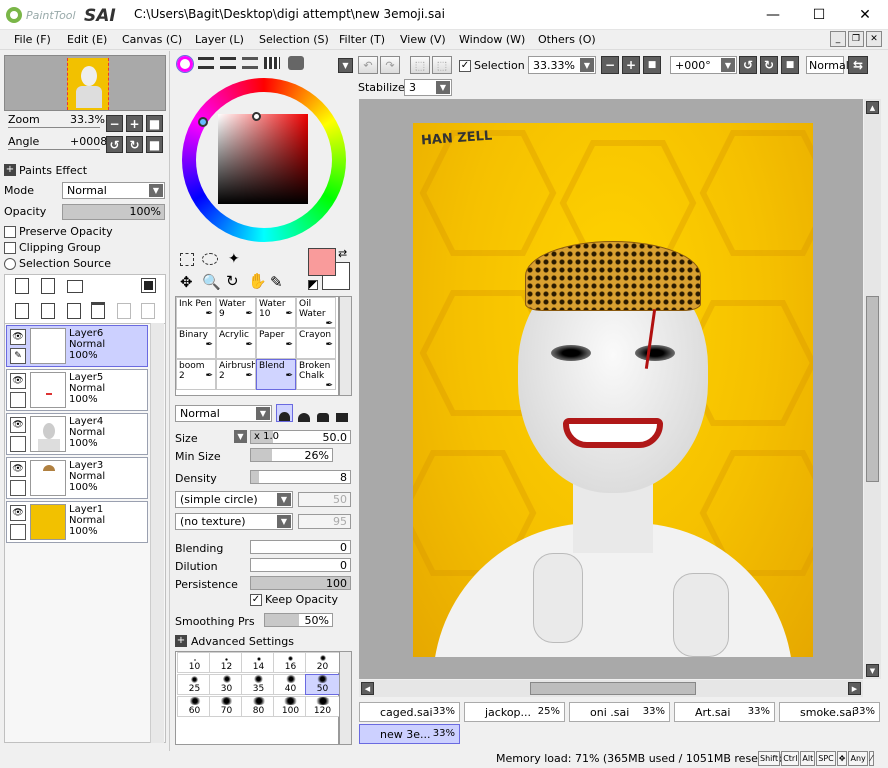  What do you see at coordinates (48, 286) in the screenshot?
I see `new-vector-layer-icon` at bounding box center [48, 286].